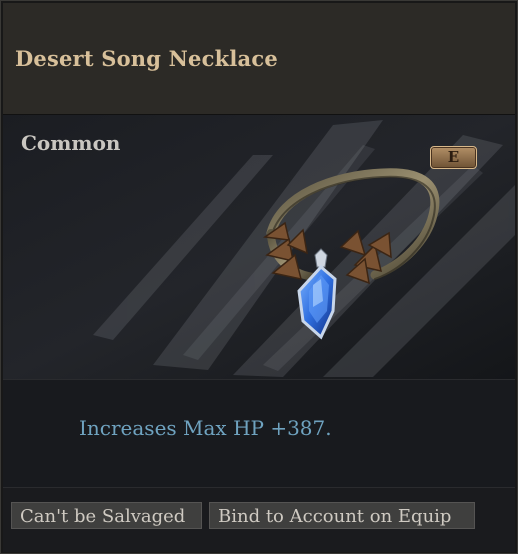 This screenshot has width=518, height=554. Describe the element at coordinates (342, 515) in the screenshot. I see `bind-tag: Bind to Account on Equip` at that location.